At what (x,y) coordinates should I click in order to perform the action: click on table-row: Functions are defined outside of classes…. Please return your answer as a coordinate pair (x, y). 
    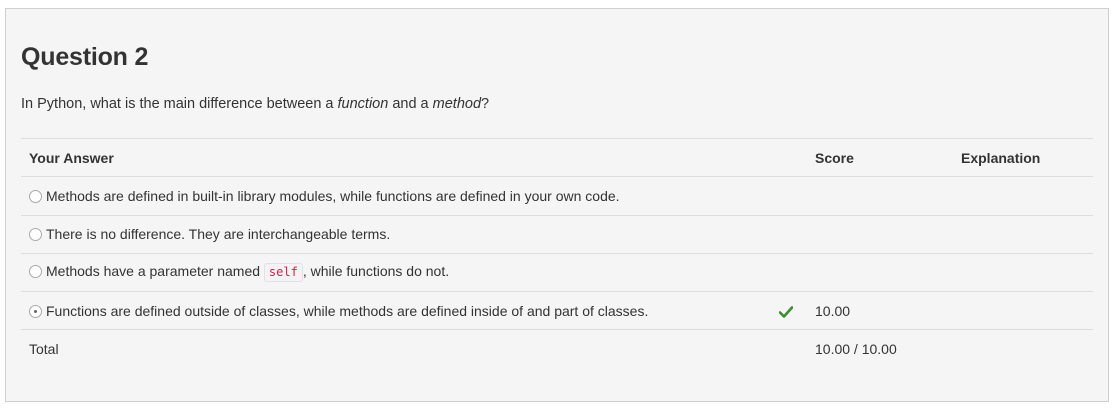
    Looking at the image, I should click on (557, 310).